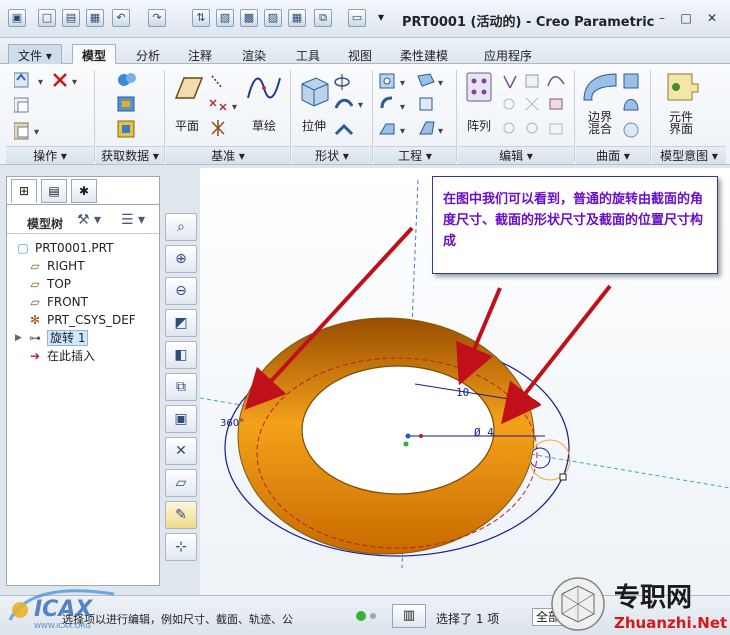 This screenshot has width=730, height=635. I want to click on shape-tools: ▾, so click(352, 106).